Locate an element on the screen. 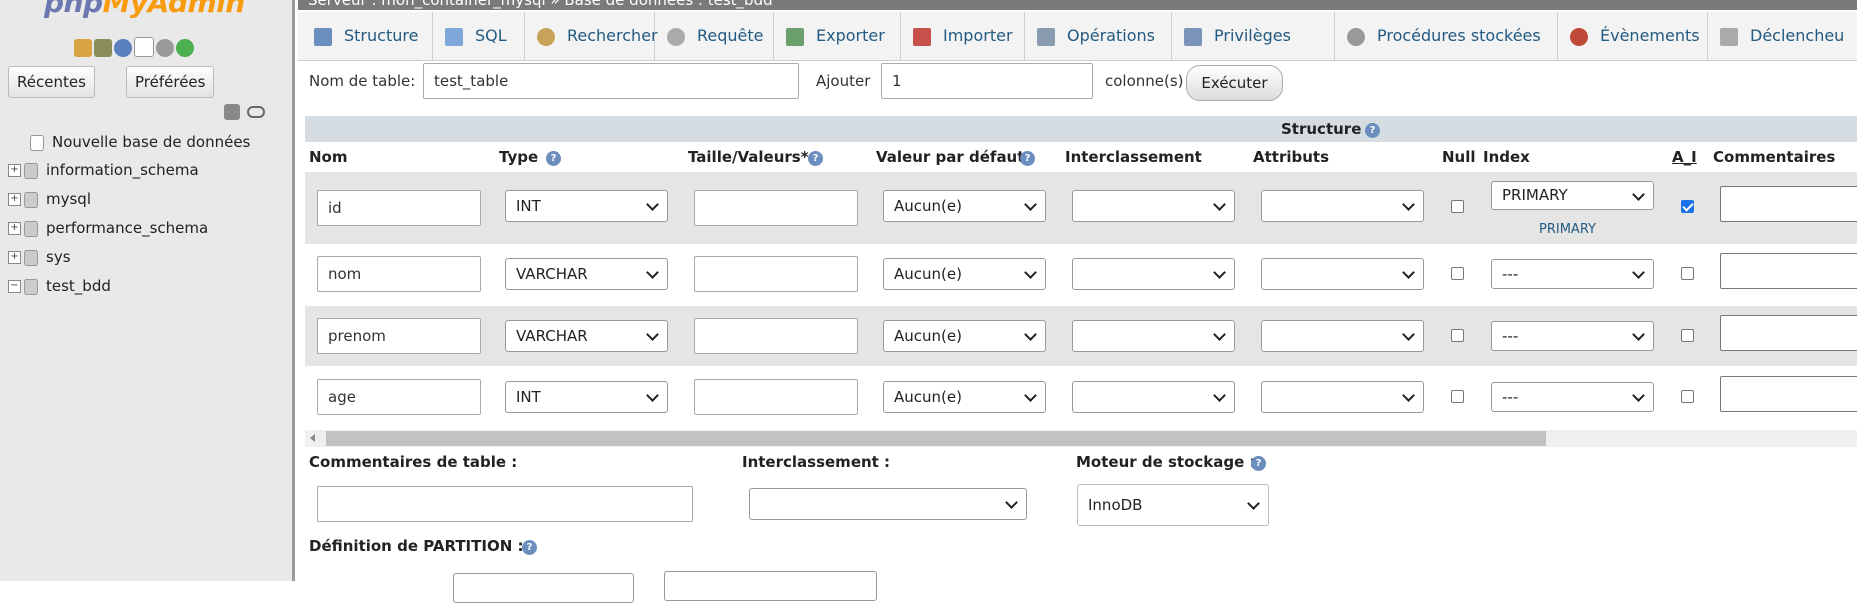 This screenshot has height=603, width=1857. column-index-select: PRIMARY is located at coordinates (1572, 195).